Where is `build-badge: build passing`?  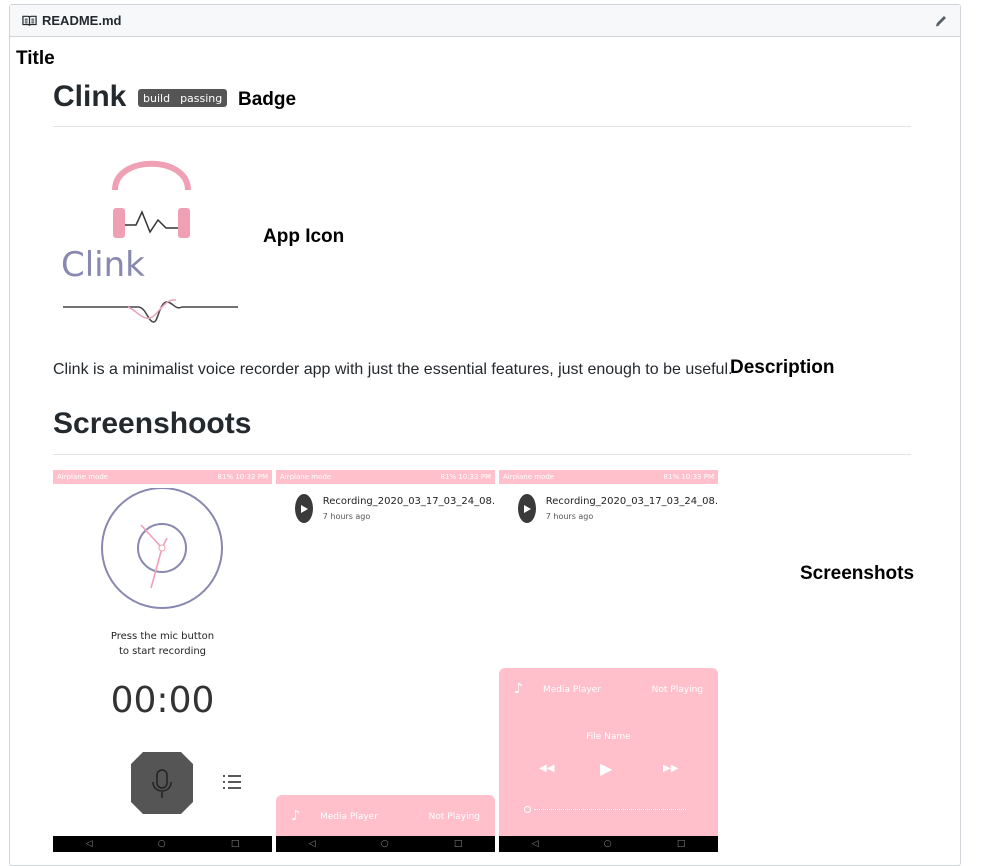
build-badge: build passing is located at coordinates (183, 98).